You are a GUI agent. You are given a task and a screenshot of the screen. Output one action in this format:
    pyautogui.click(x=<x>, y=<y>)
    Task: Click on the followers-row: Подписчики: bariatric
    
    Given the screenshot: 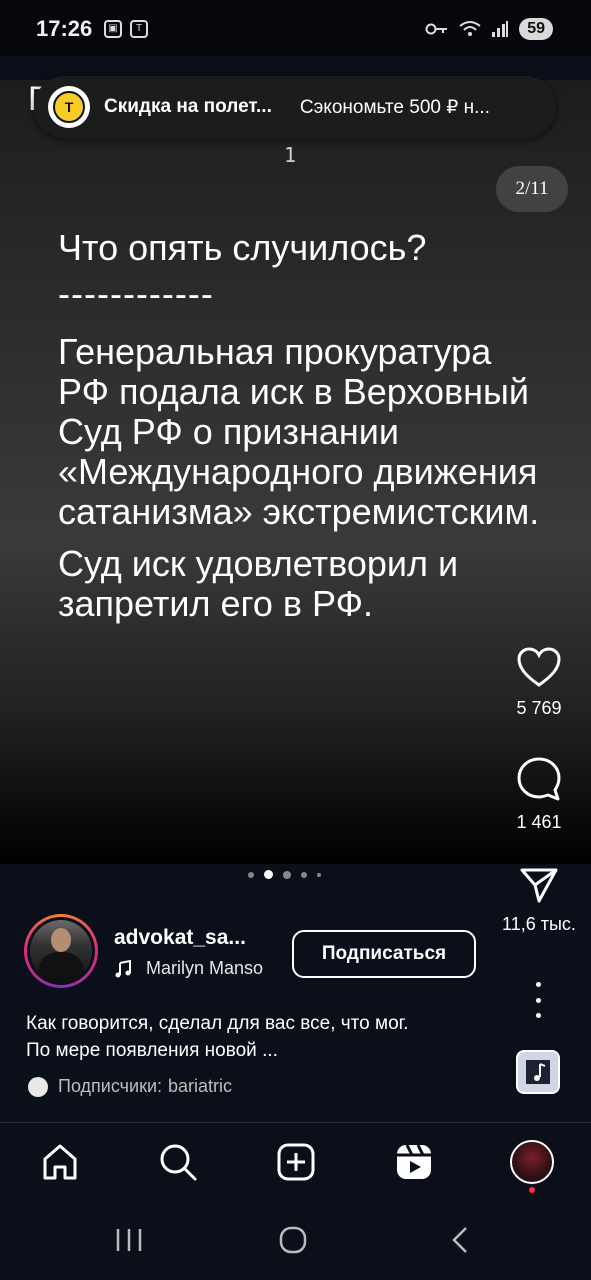 What is the action you would take?
    pyautogui.click(x=130, y=1086)
    